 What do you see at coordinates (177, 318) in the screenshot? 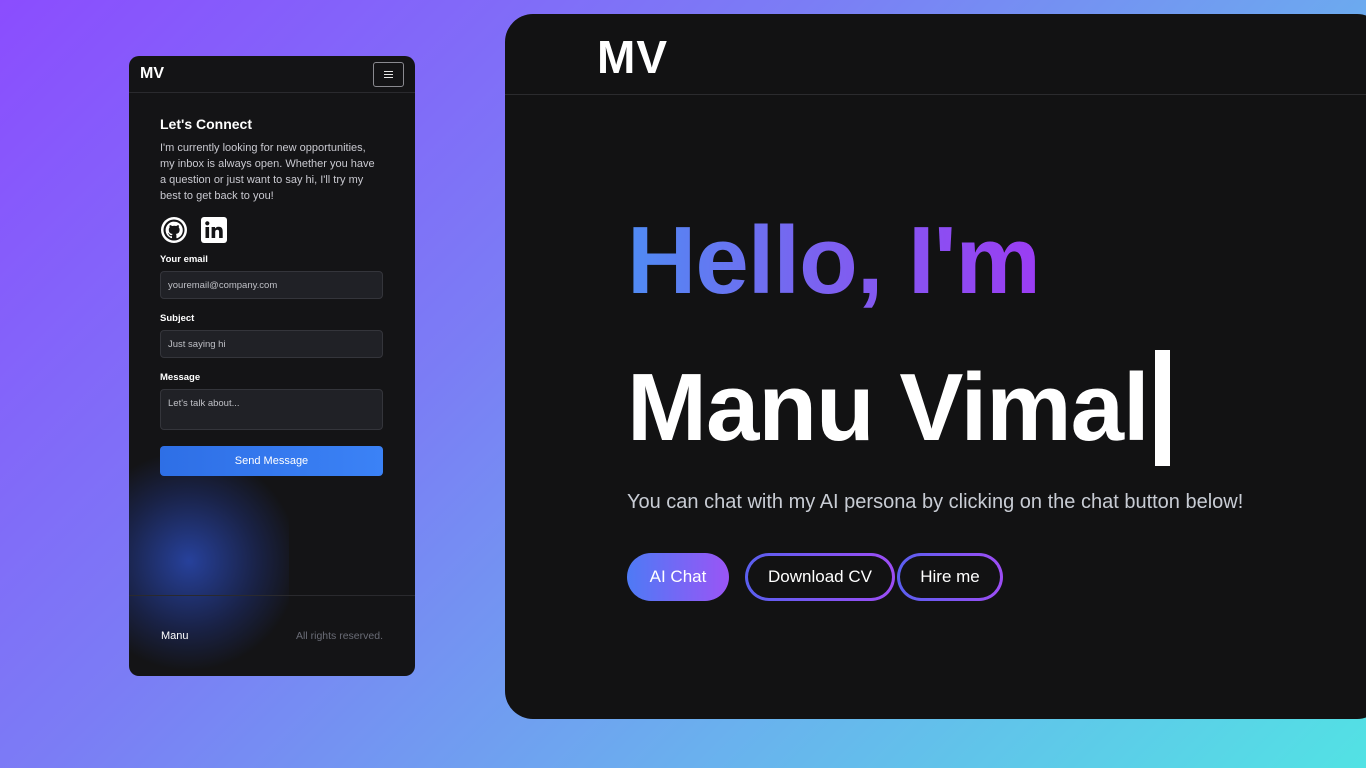
I see `subject-label: Subject` at bounding box center [177, 318].